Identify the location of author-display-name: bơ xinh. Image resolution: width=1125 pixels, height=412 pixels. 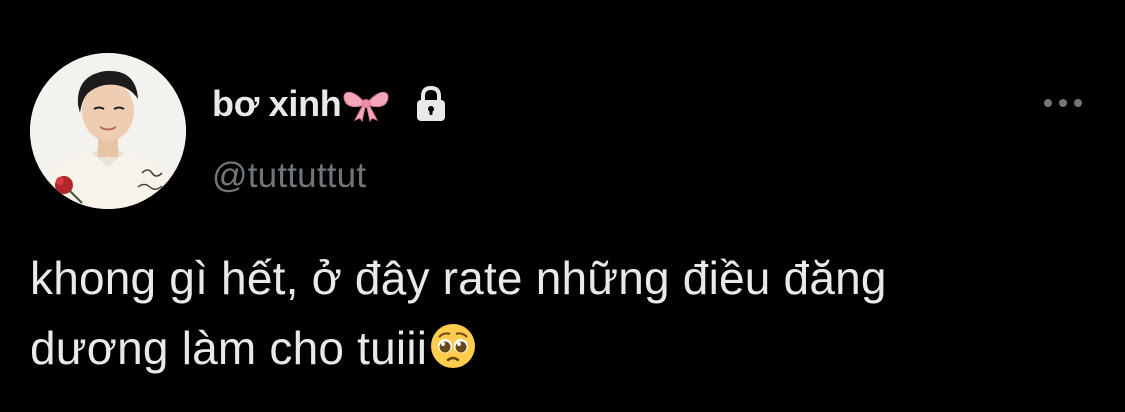
(277, 104).